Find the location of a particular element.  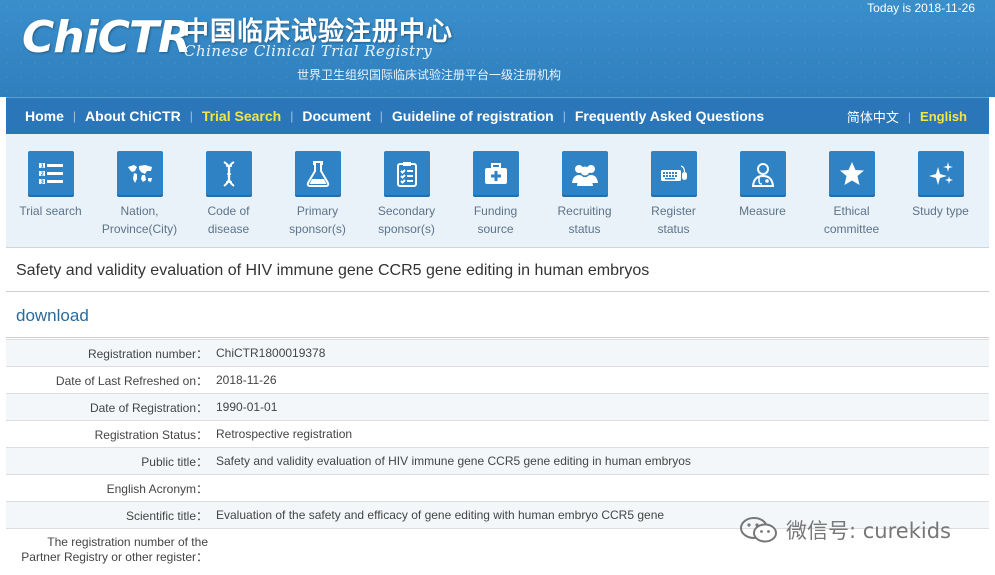

field-value: ChiCTR1800019378 is located at coordinates (600, 353).